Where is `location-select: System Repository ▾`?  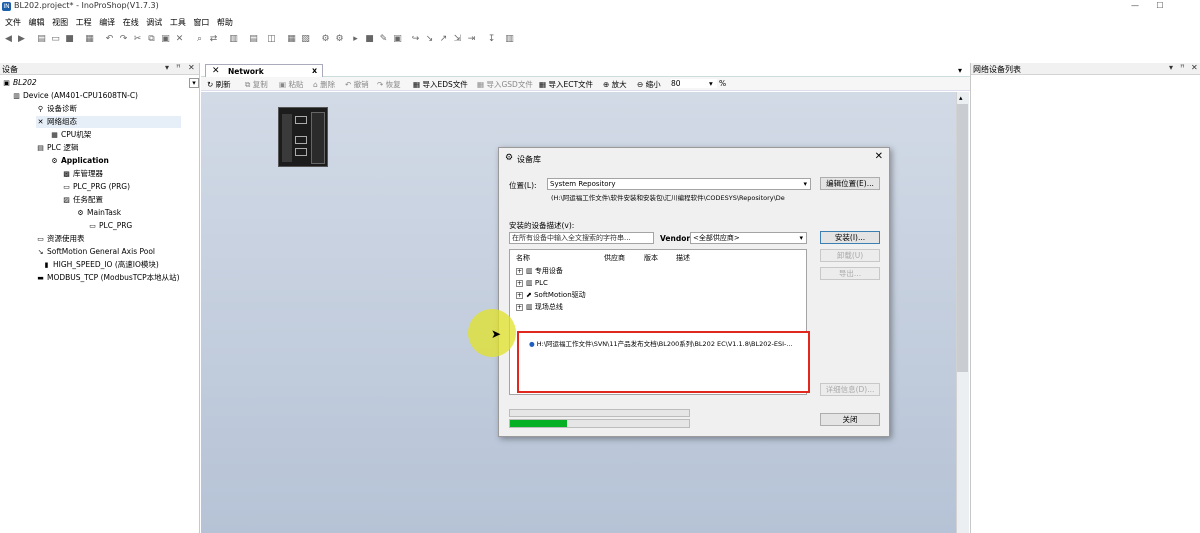 location-select: System Repository ▾ is located at coordinates (679, 184).